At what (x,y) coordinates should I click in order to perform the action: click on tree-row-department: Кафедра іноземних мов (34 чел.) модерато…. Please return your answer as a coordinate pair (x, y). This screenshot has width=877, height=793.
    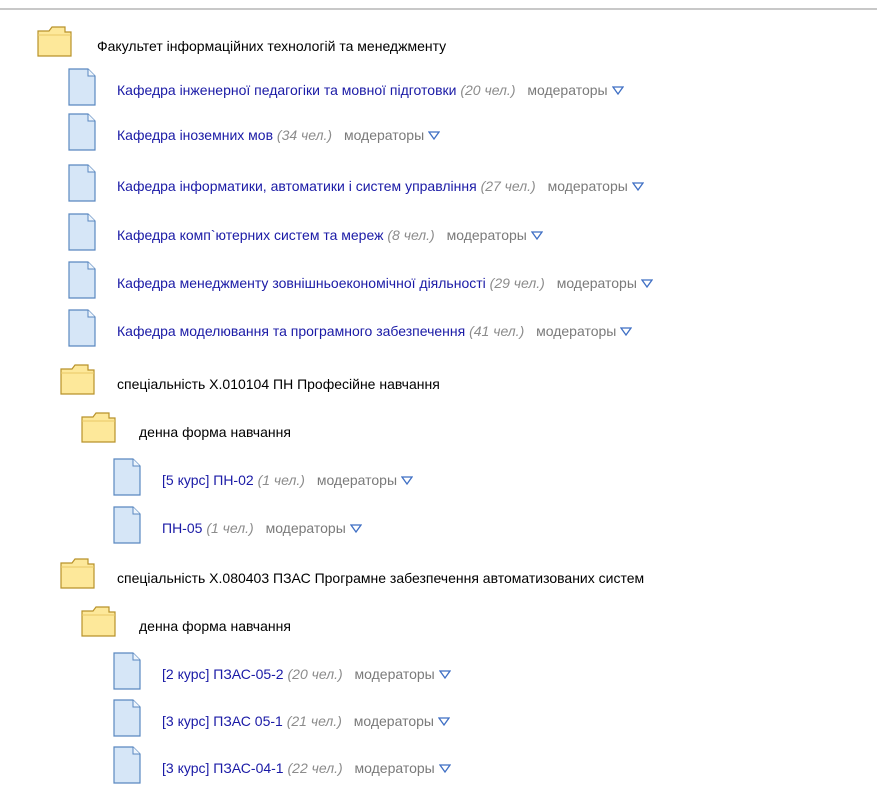
    Looking at the image, I should click on (438, 136).